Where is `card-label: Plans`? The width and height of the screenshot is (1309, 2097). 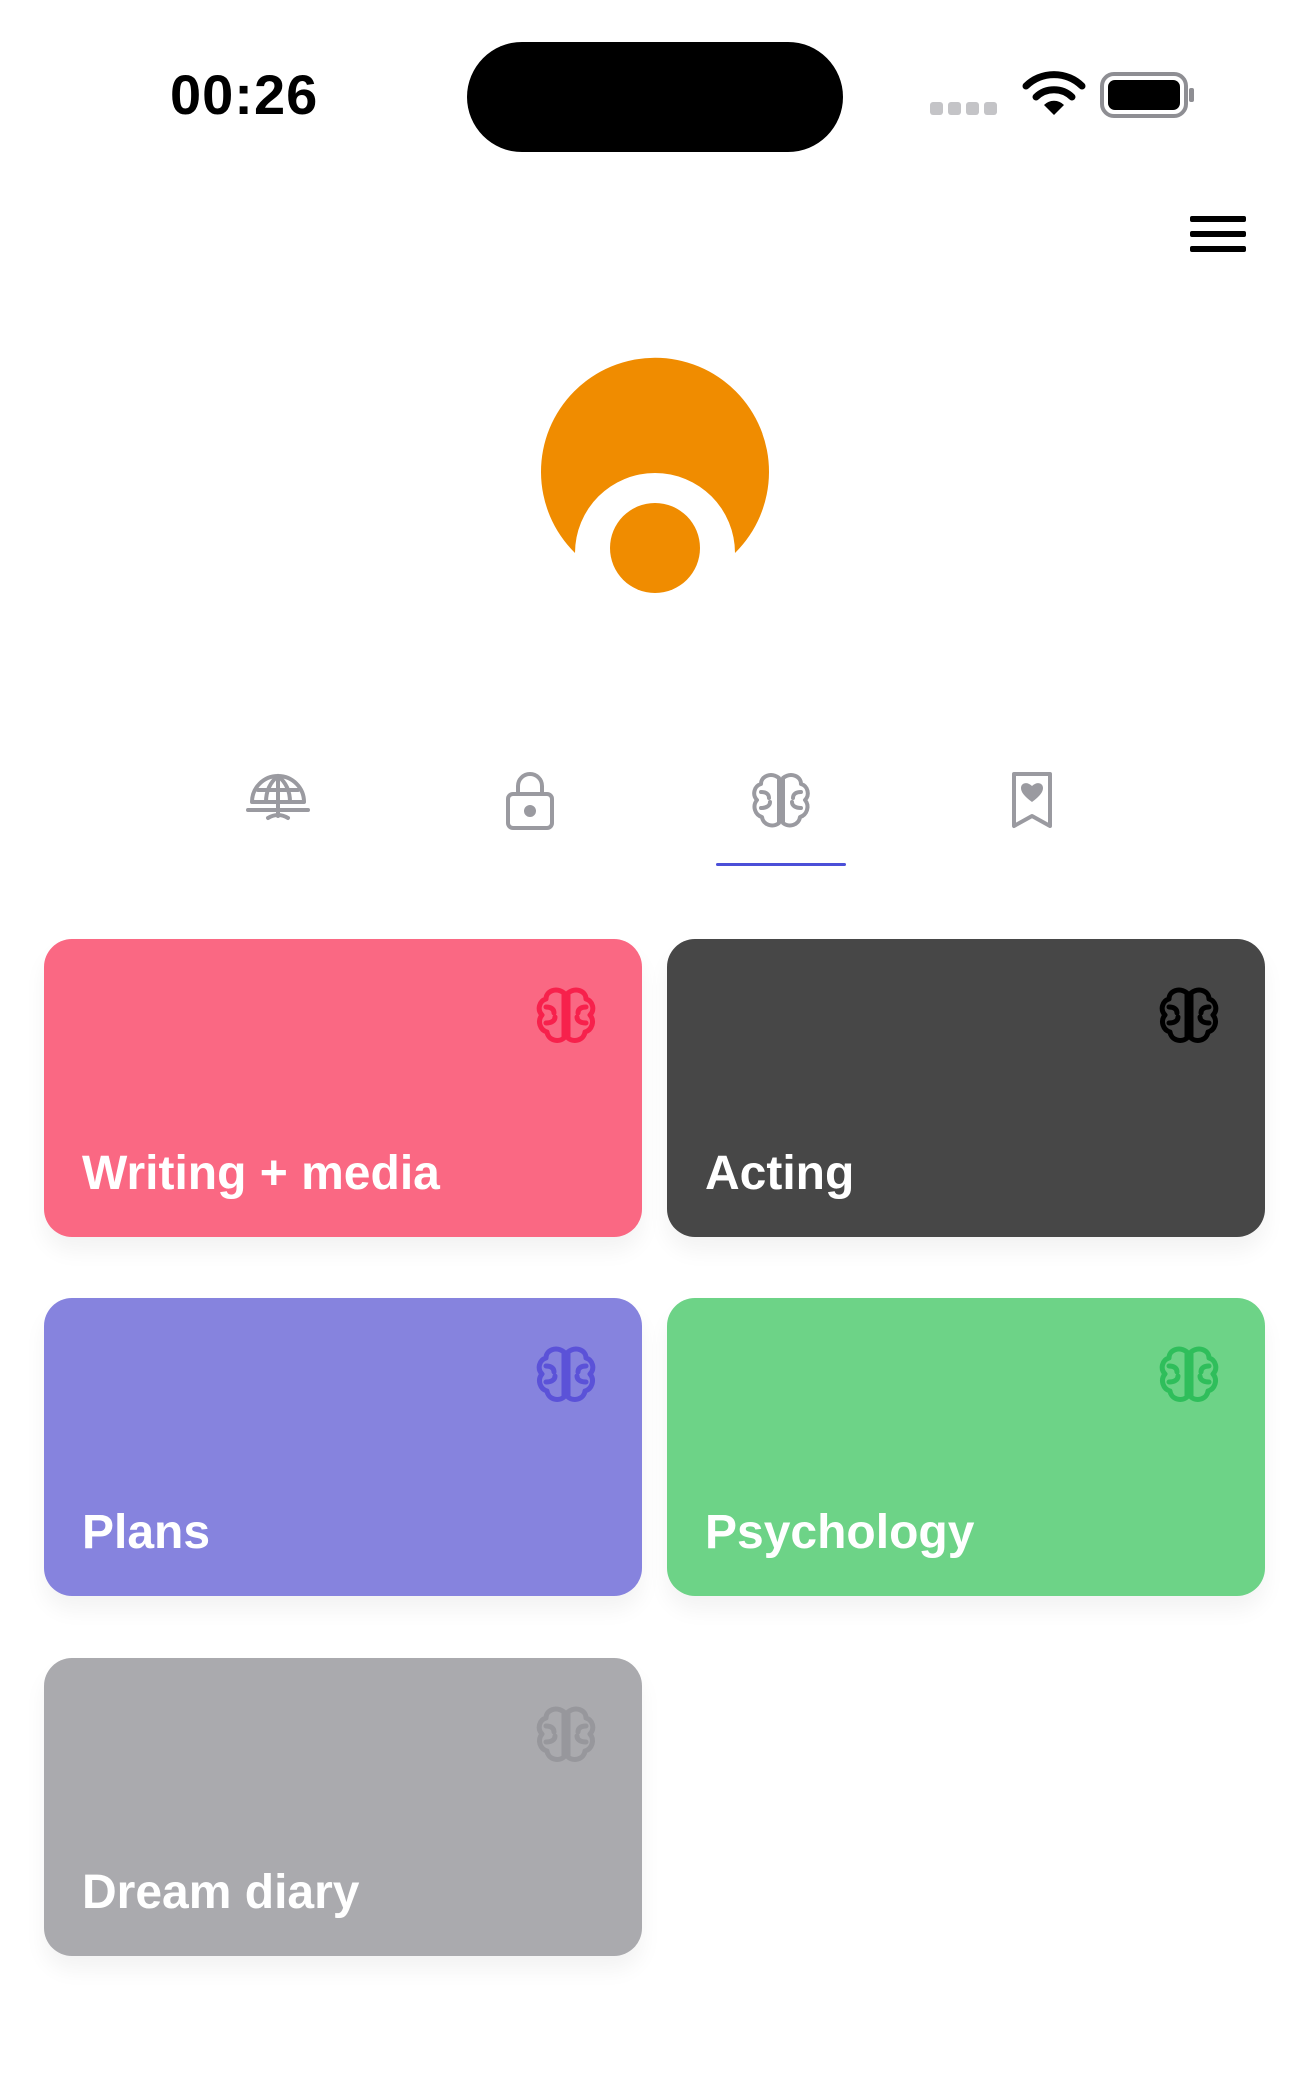 card-label: Plans is located at coordinates (146, 1532).